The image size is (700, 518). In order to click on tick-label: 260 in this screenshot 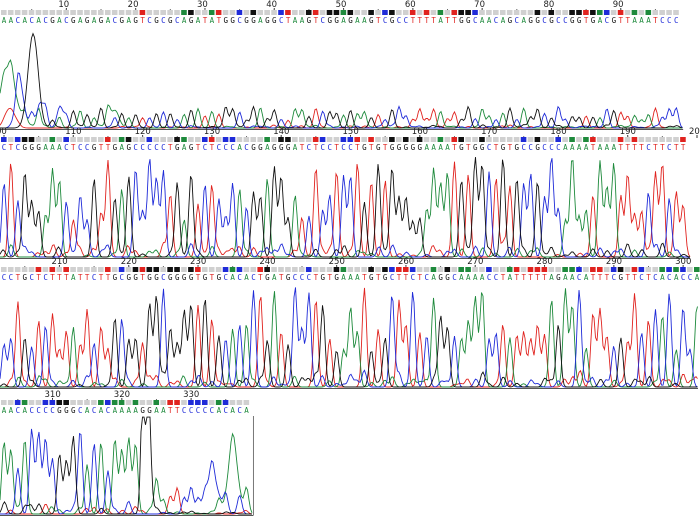, I will do `click(406, 262)`.